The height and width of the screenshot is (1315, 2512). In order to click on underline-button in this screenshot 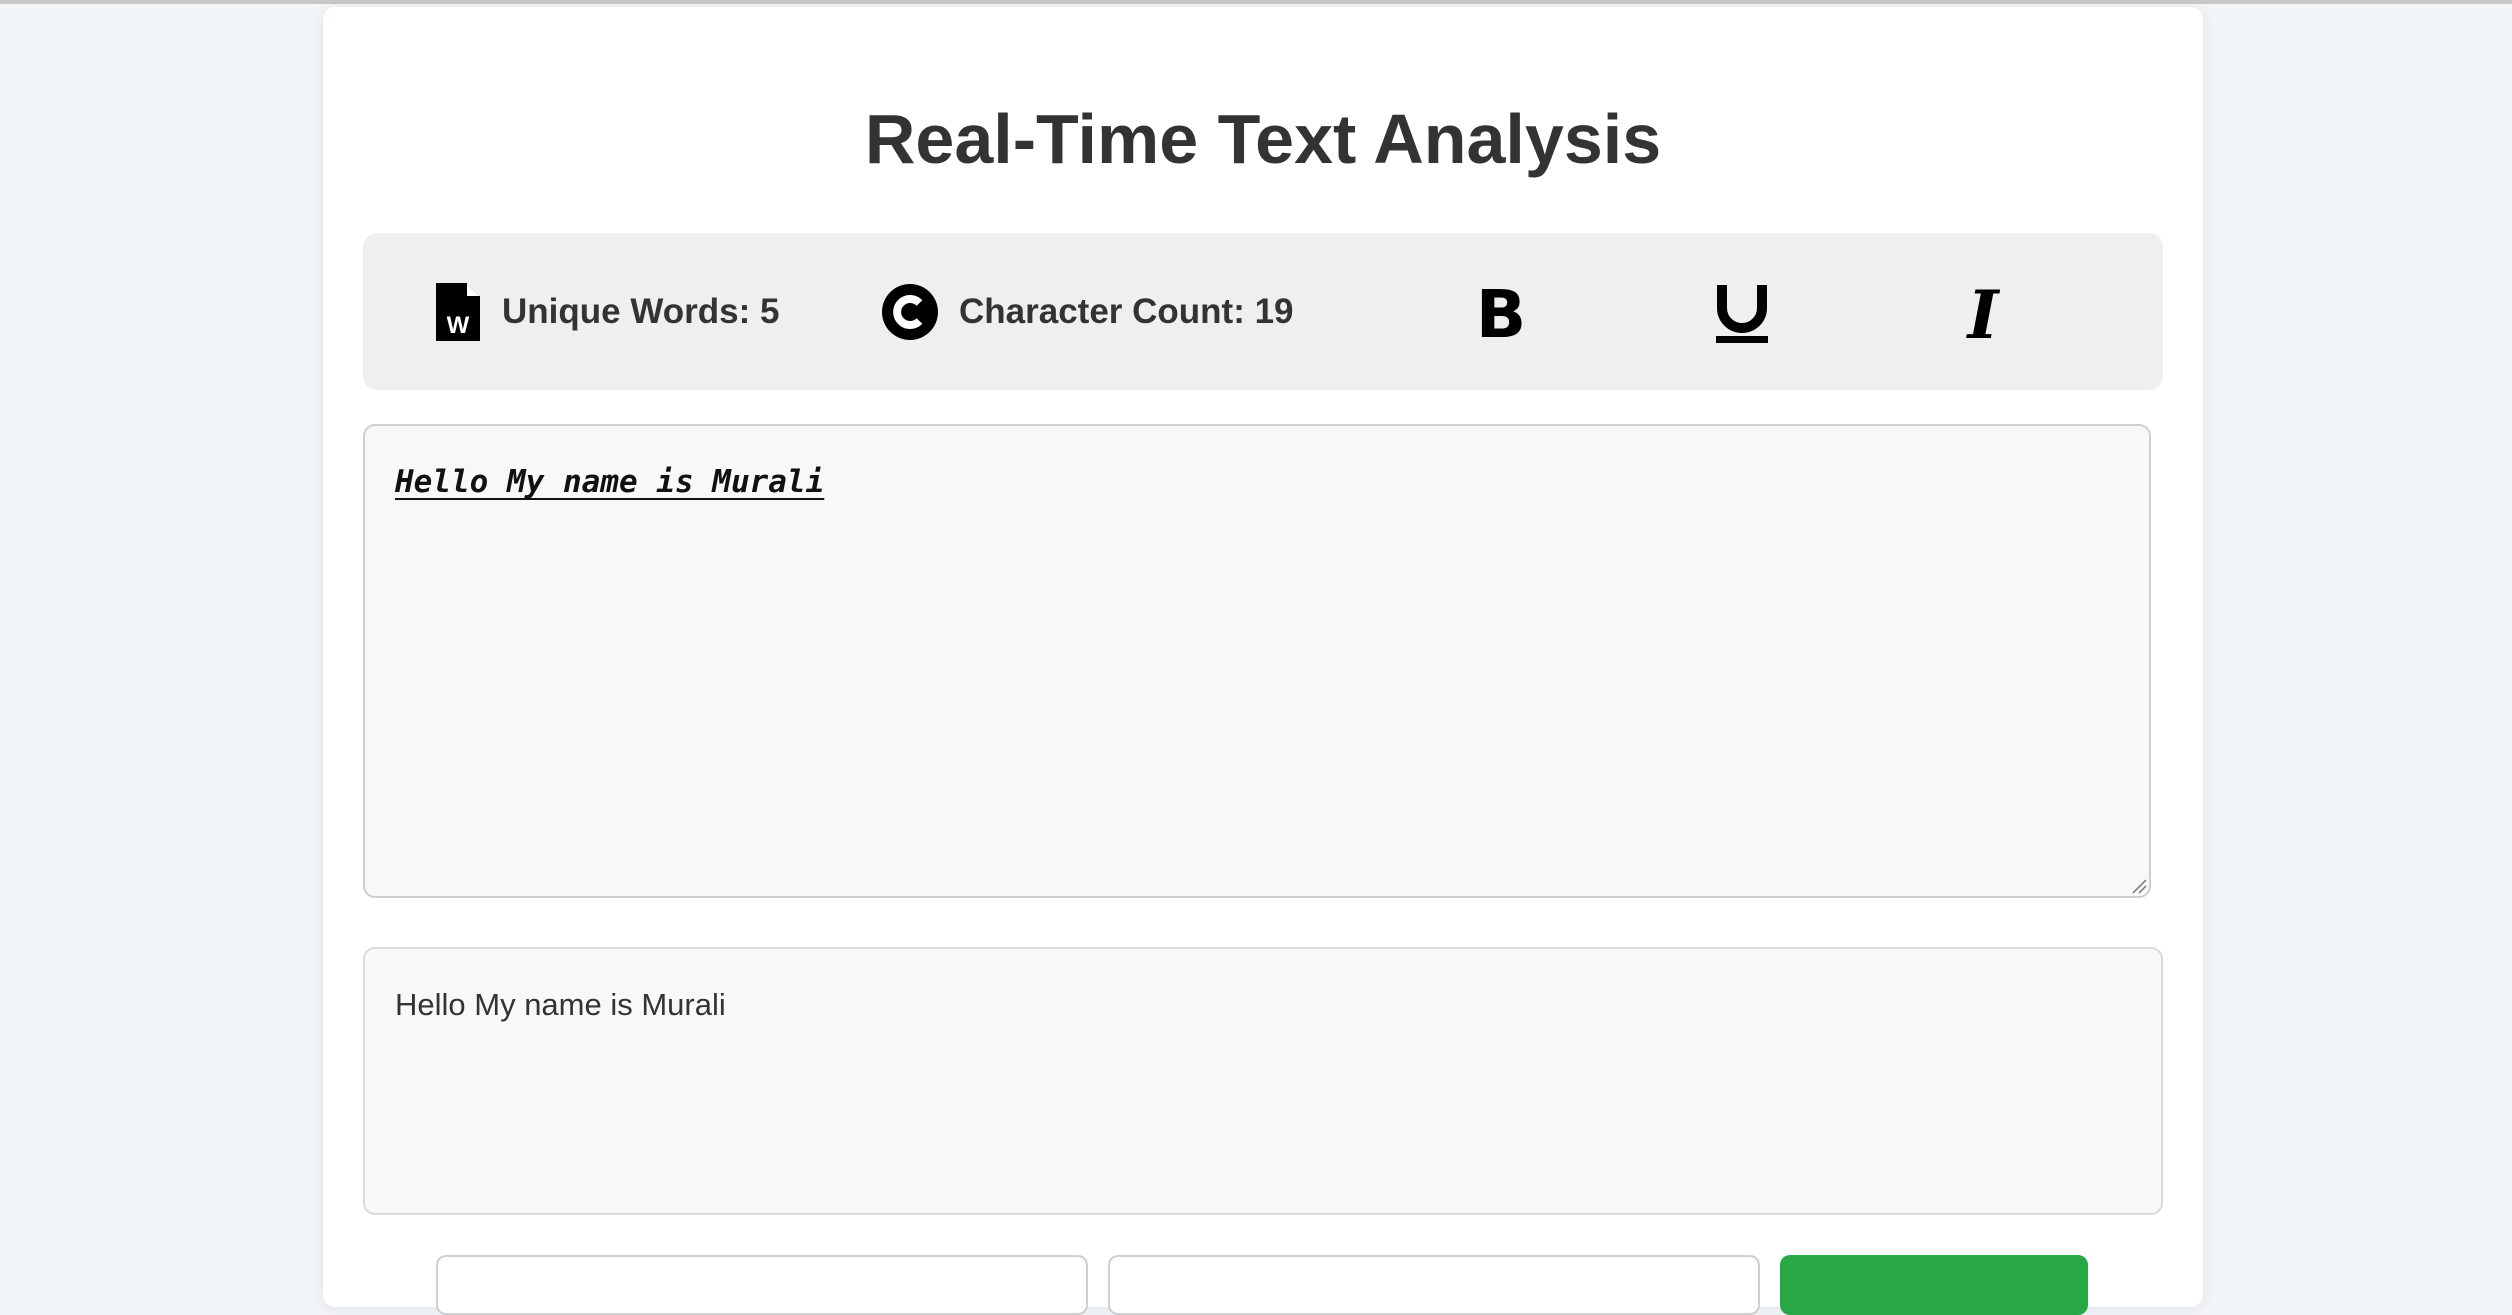, I will do `click(1742, 315)`.